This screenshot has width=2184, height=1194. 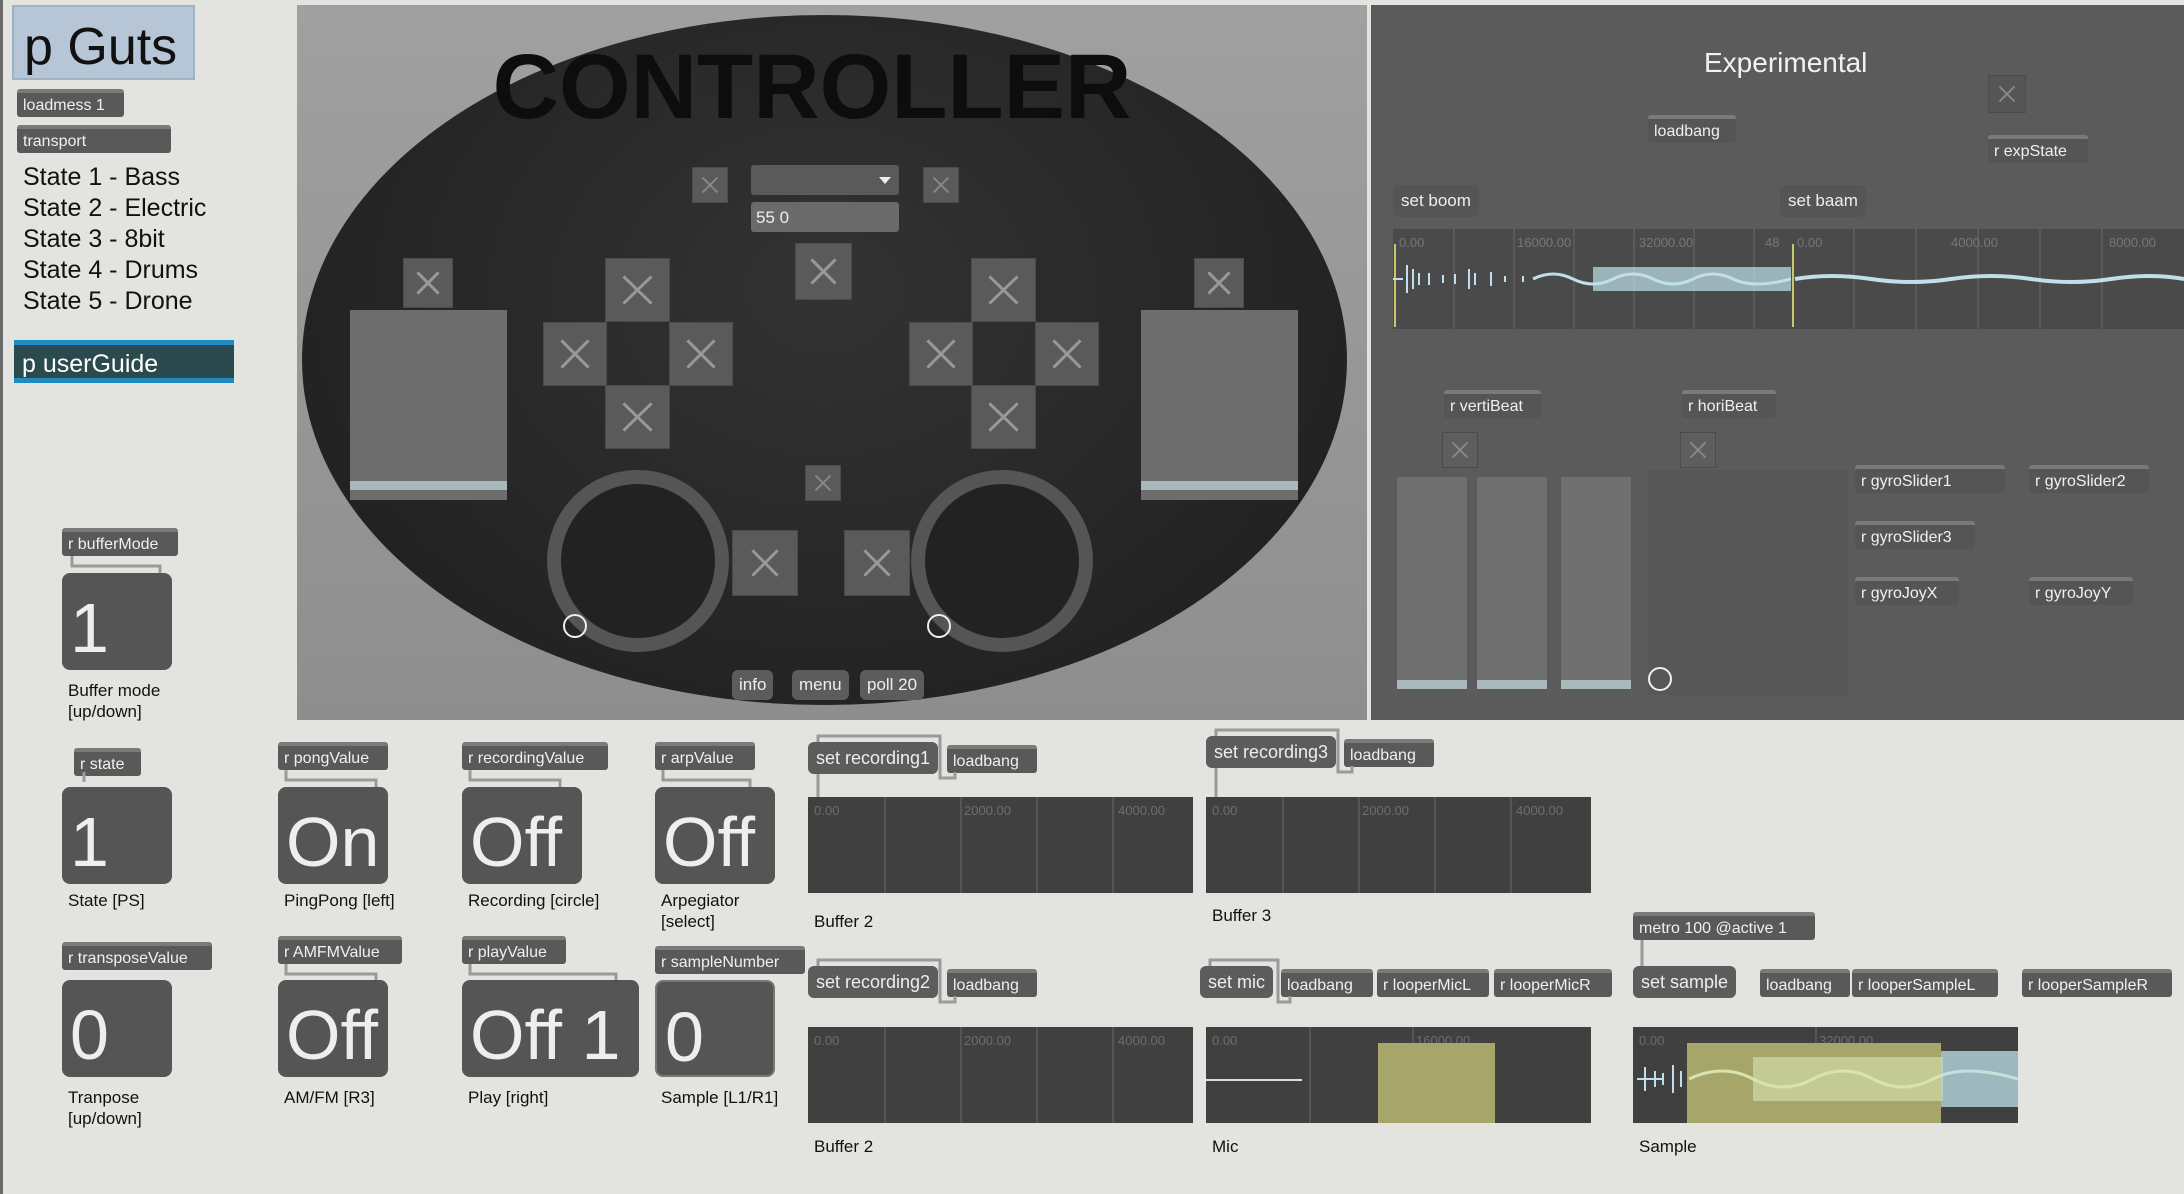 What do you see at coordinates (70, 103) in the screenshot?
I see `loadmess-object: loadmess 1` at bounding box center [70, 103].